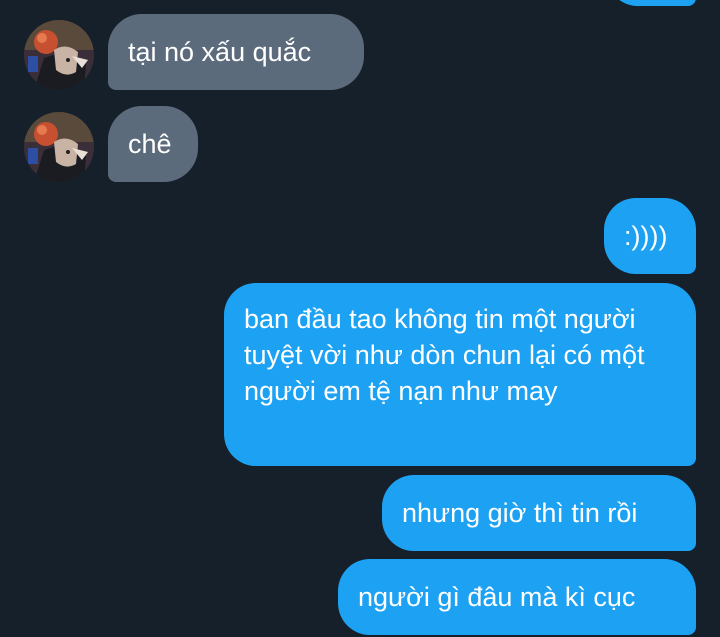  I want to click on incoming-message: tại nó xấu quắc, so click(236, 52).